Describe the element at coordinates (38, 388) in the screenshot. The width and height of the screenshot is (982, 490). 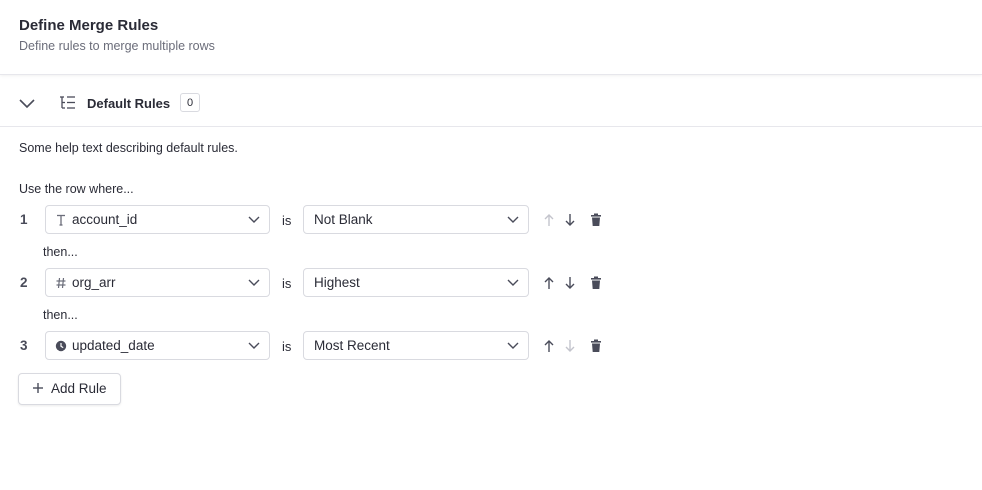
I see `plus-icon` at that location.